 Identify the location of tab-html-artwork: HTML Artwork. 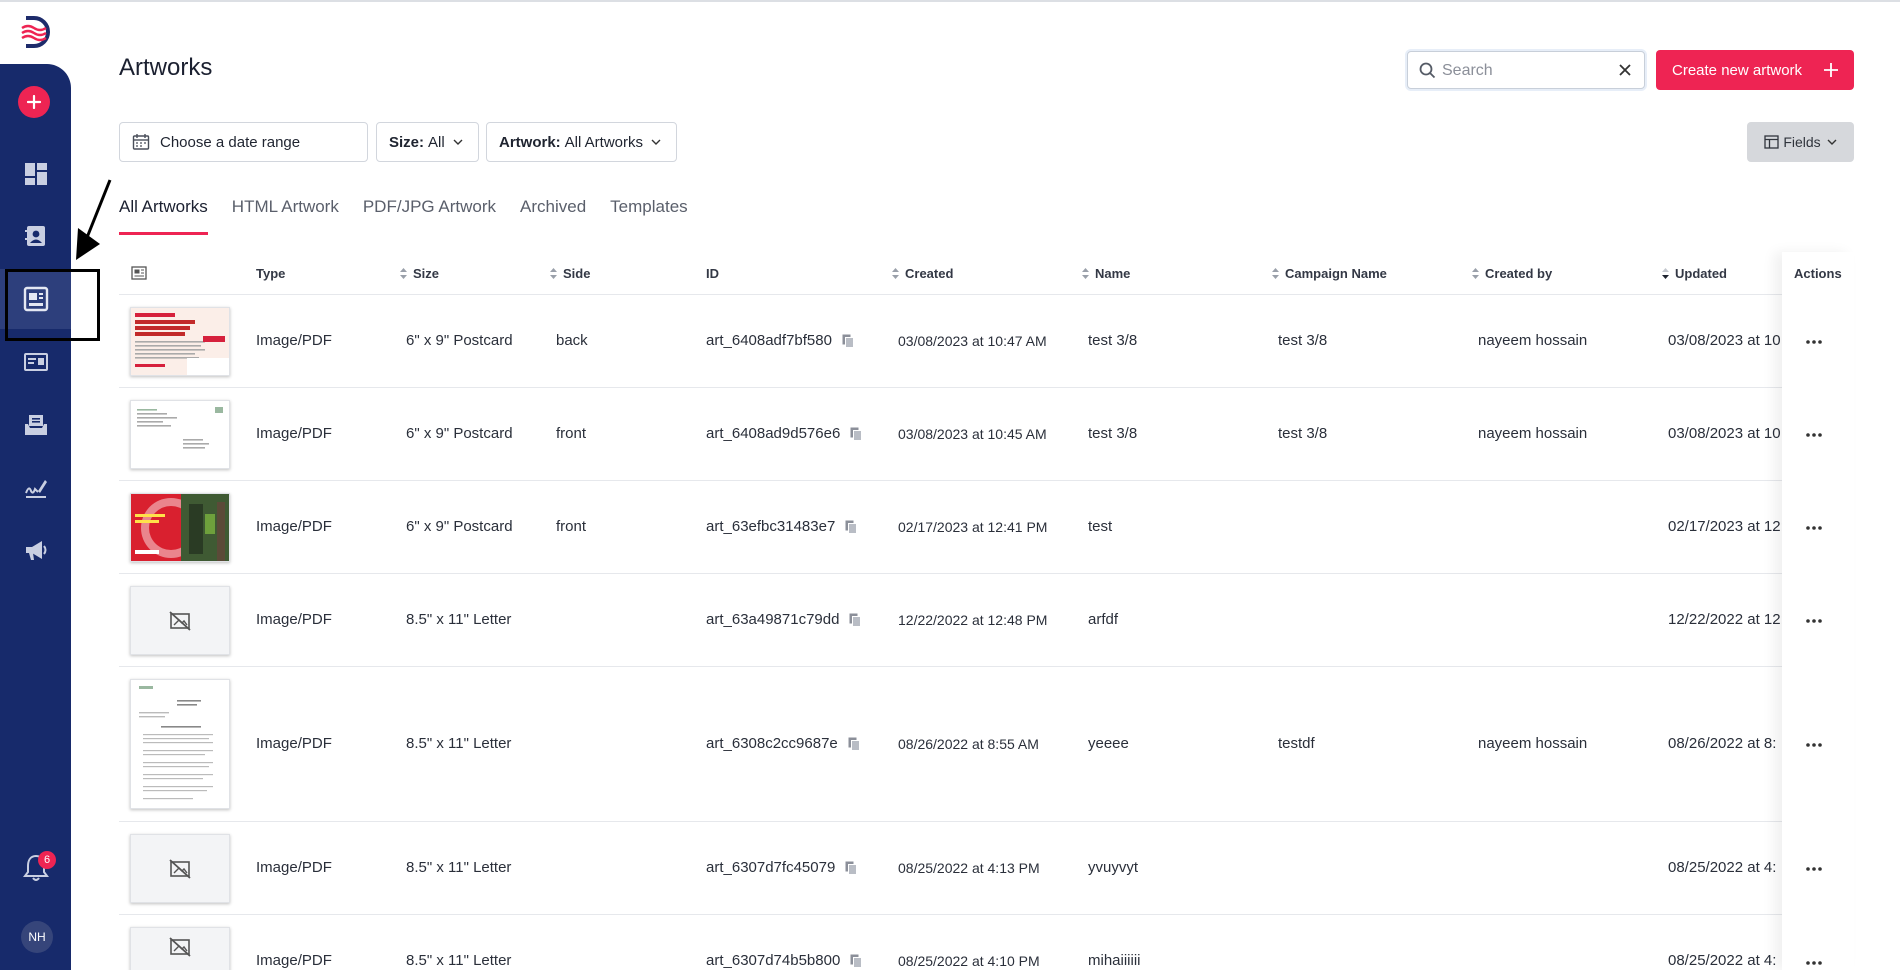
(285, 215).